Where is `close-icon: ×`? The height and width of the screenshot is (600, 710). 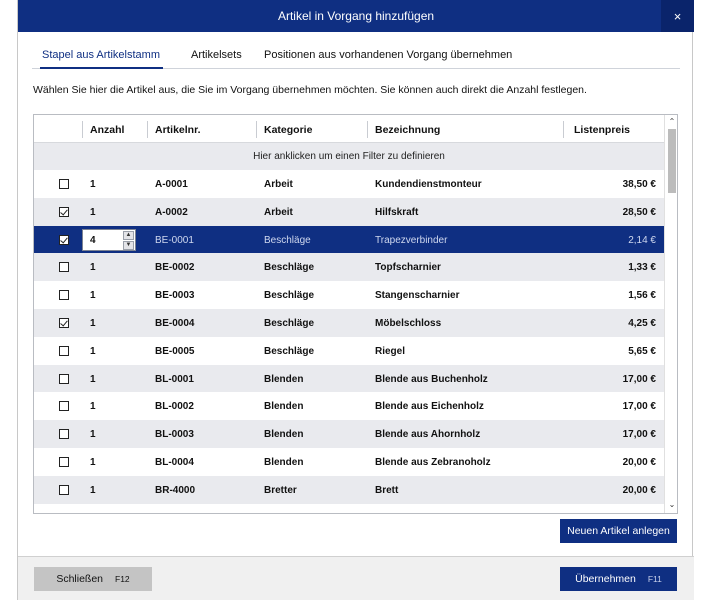
close-icon: × is located at coordinates (677, 16).